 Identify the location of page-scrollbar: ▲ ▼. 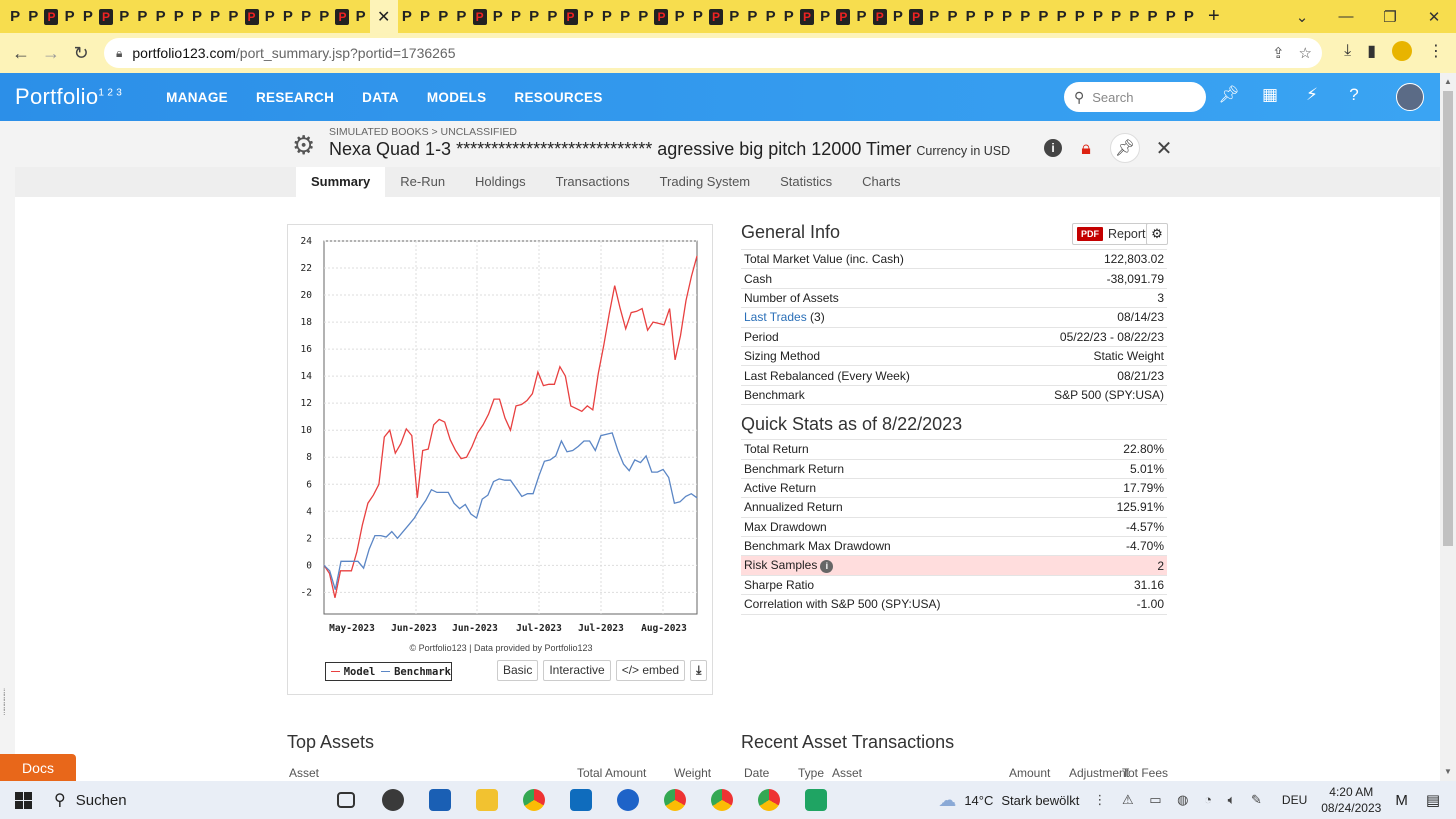
(1448, 427).